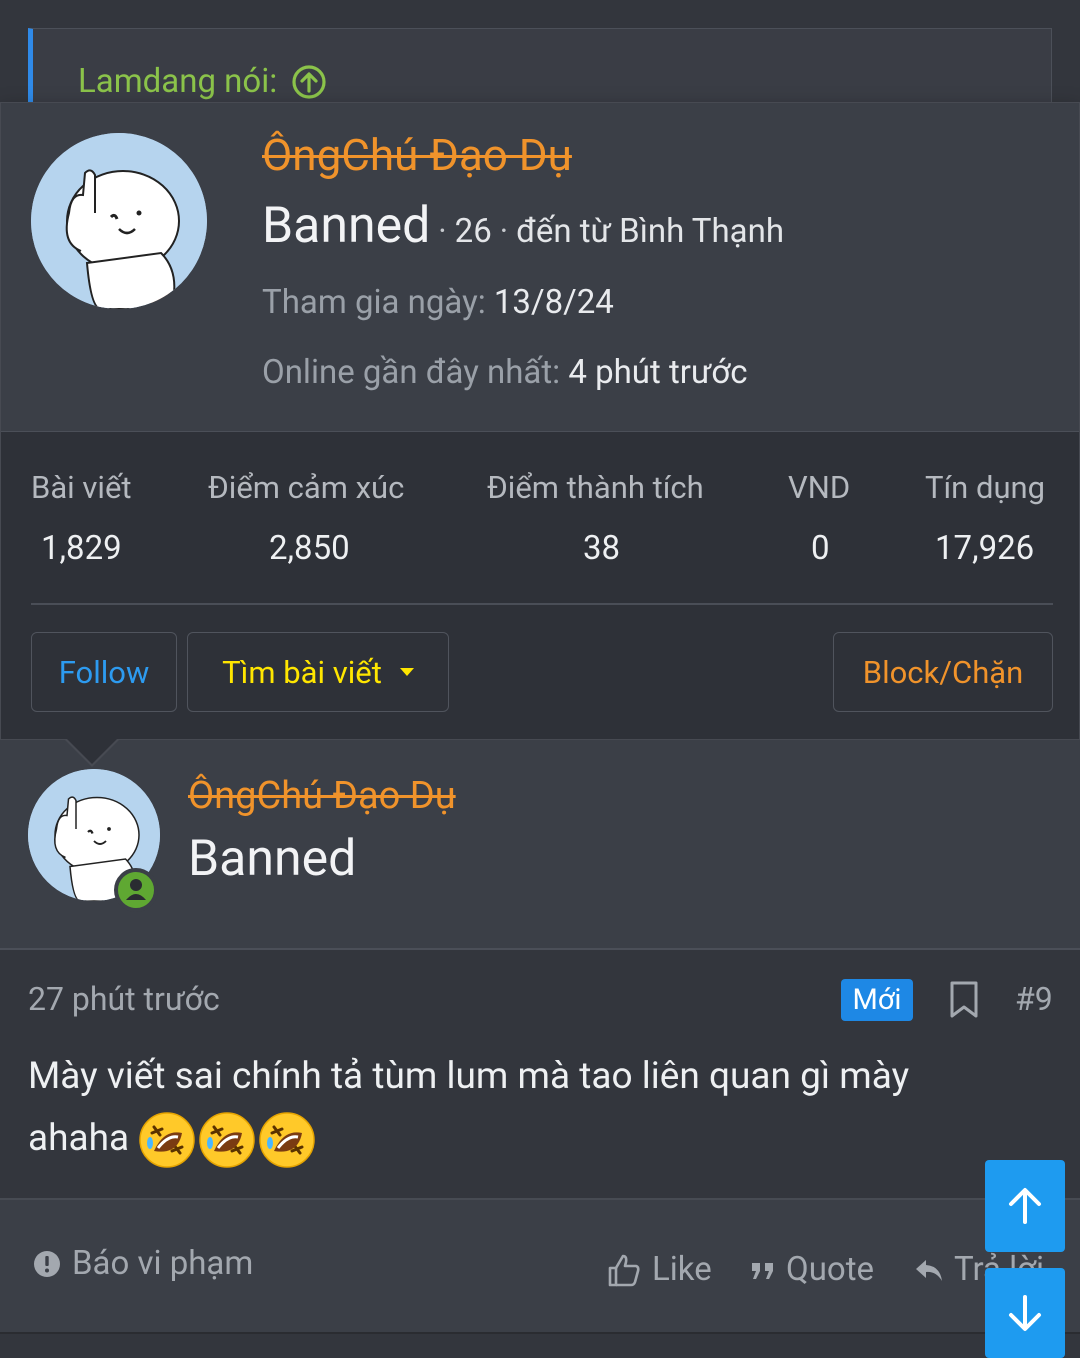  Describe the element at coordinates (528, 1139) in the screenshot. I see `post-text-line-2-wrap: ahaha` at that location.